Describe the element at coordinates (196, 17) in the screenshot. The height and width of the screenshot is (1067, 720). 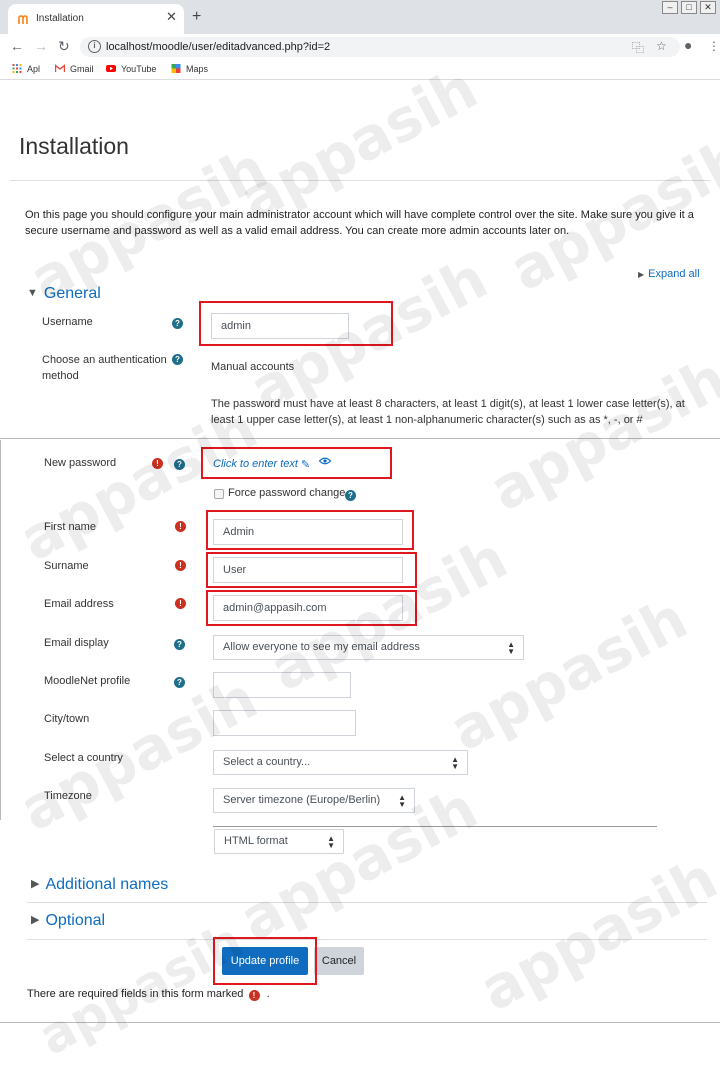
I see `new-tab-icon: +` at that location.